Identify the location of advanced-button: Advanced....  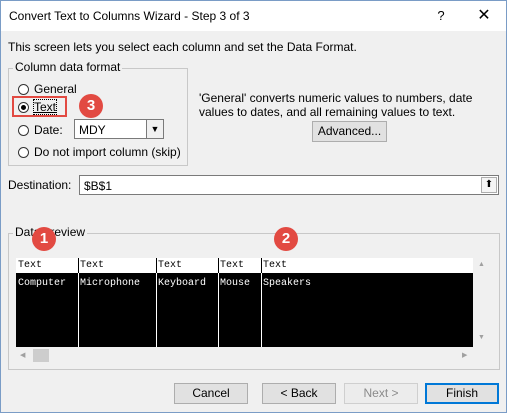
(349, 131).